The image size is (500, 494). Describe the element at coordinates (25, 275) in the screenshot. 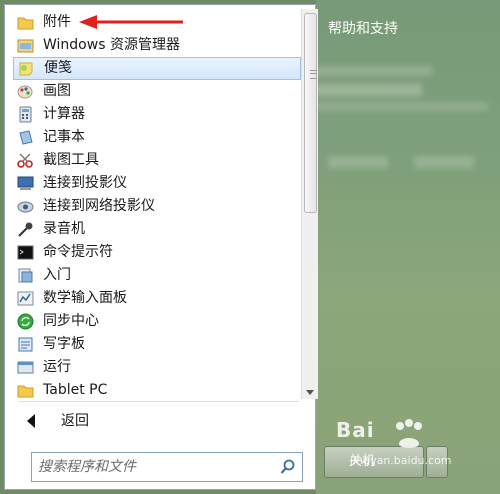

I see `getting-started-icon` at that location.